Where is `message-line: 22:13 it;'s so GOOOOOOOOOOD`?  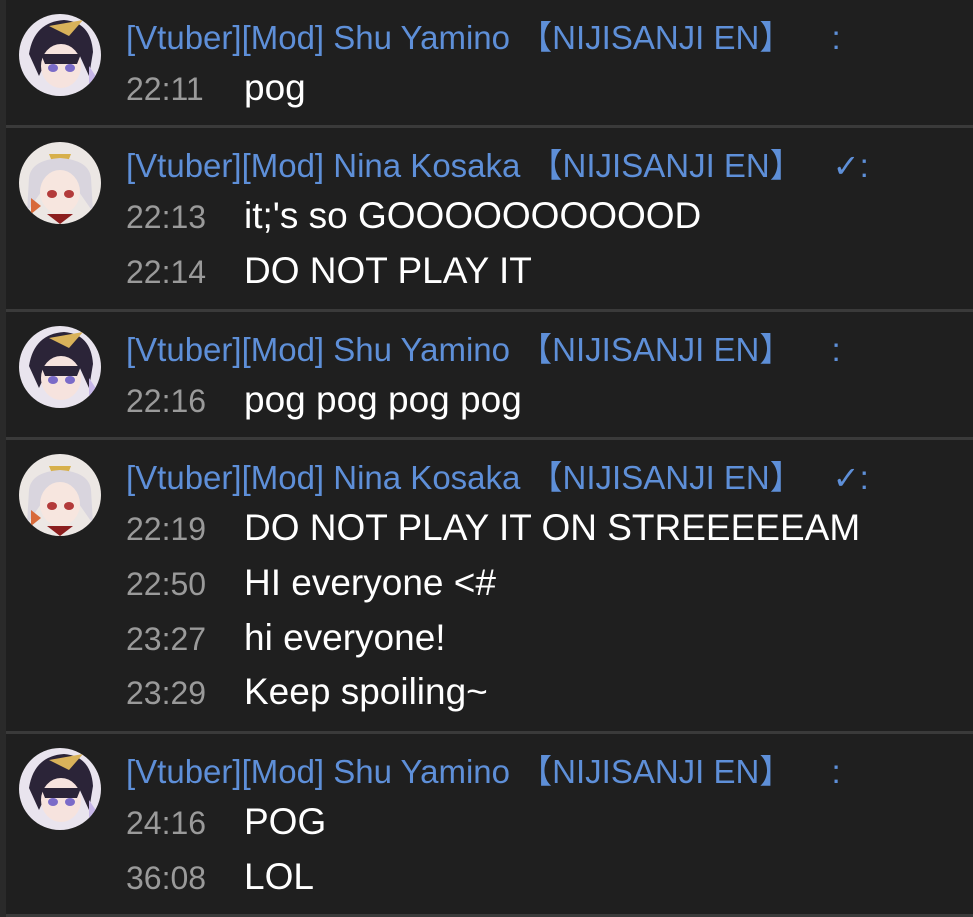 message-line: 22:13 it;'s so GOOOOOOOOOOD is located at coordinates (413, 216).